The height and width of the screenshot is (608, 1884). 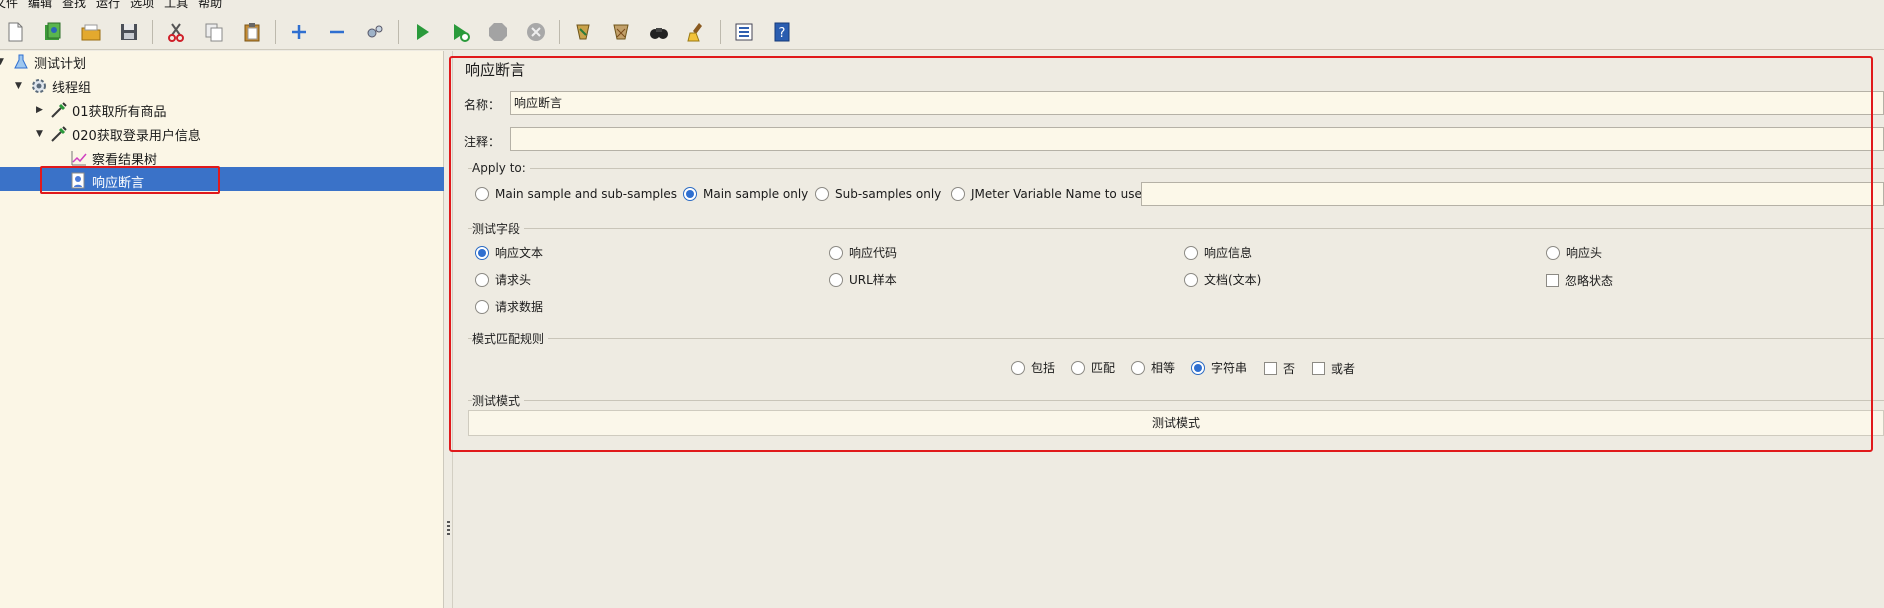 What do you see at coordinates (41, 110) in the screenshot?
I see `expand-toggle-icon: ▶` at bounding box center [41, 110].